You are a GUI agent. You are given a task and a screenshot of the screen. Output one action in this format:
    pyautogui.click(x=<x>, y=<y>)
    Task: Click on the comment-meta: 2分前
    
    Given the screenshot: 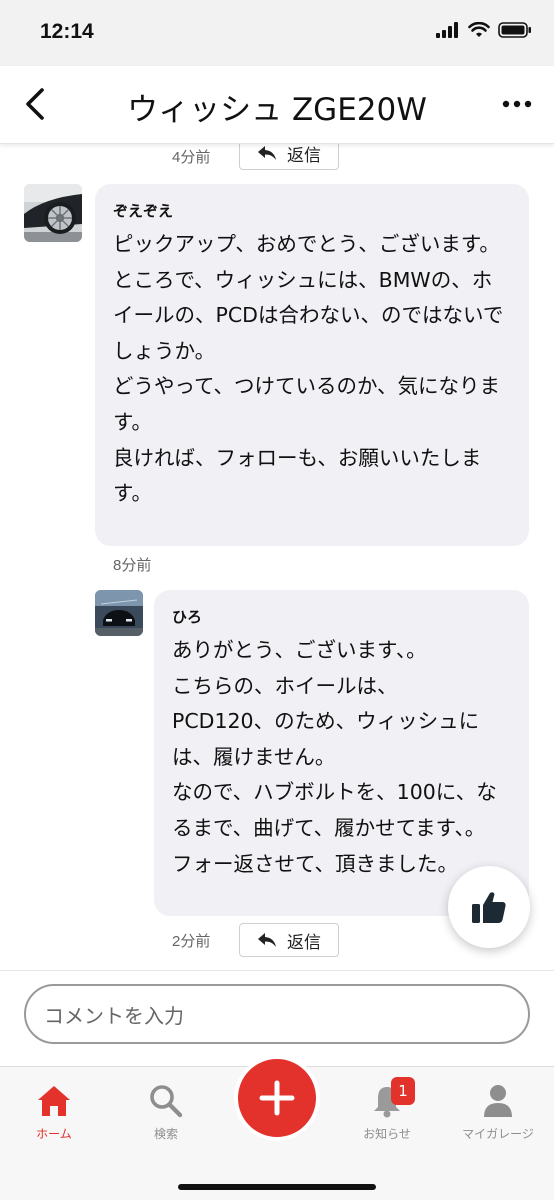 What is the action you would take?
    pyautogui.click(x=191, y=940)
    